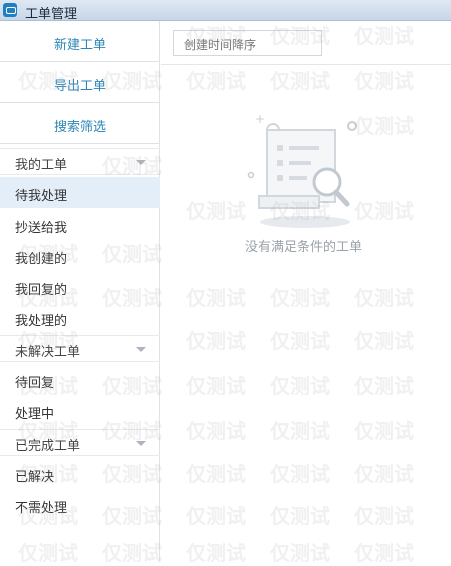  I want to click on sidebar-item-label: 抄送给我, so click(41, 228).